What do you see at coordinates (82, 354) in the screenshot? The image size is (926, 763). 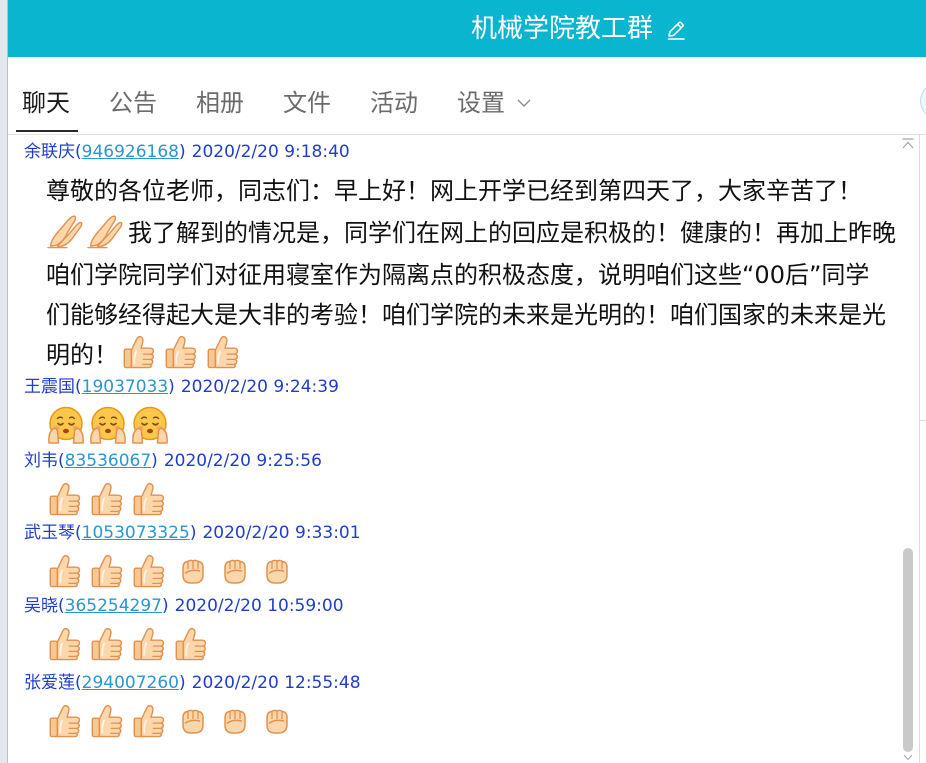 I see `message-text: 明的！` at bounding box center [82, 354].